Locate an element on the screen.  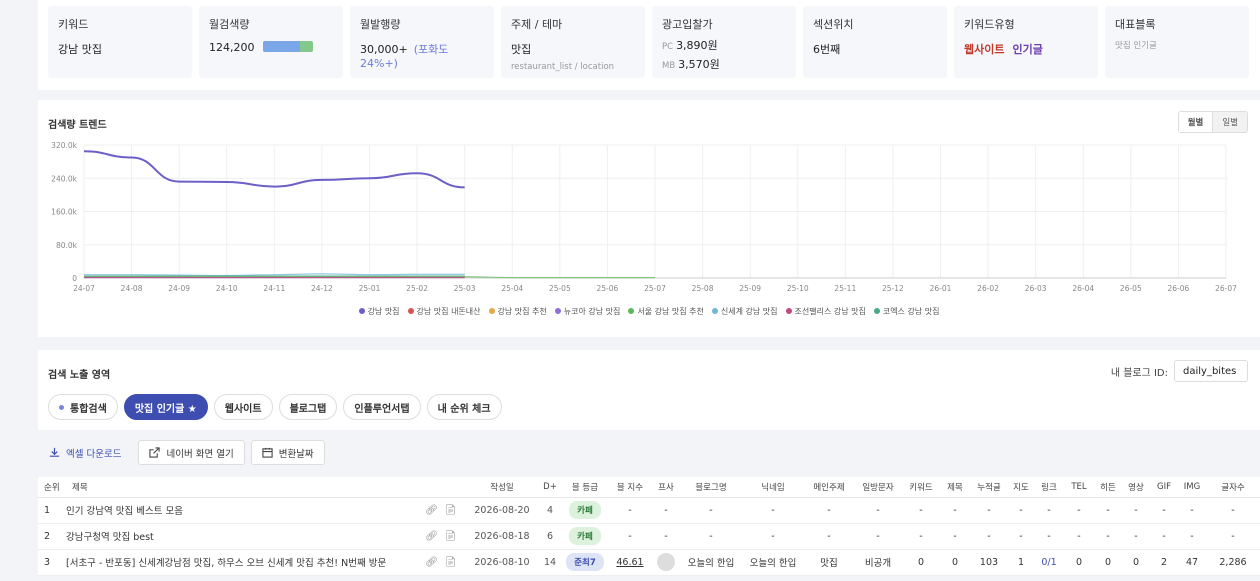
grade-cell: 카페 is located at coordinates (585, 510).